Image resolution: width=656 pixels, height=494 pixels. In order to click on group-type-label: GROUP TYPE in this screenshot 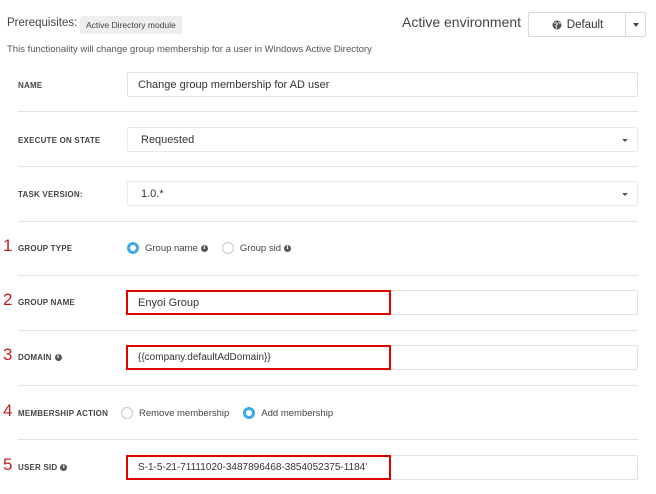, I will do `click(45, 248)`.